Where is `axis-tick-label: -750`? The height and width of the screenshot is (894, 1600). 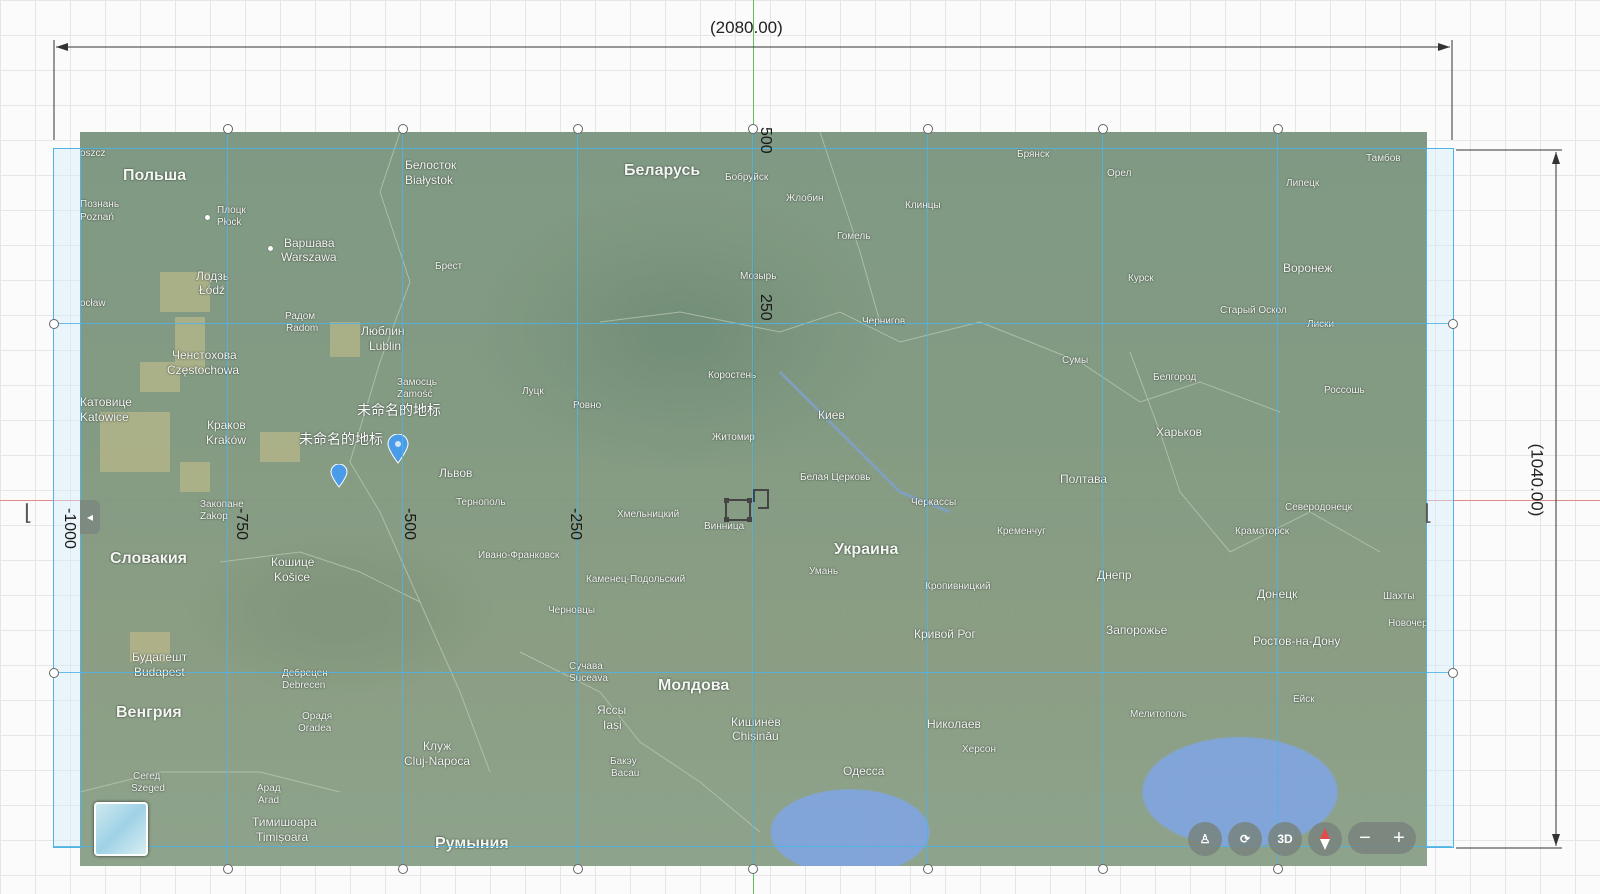
axis-tick-label: -750 is located at coordinates (241, 524).